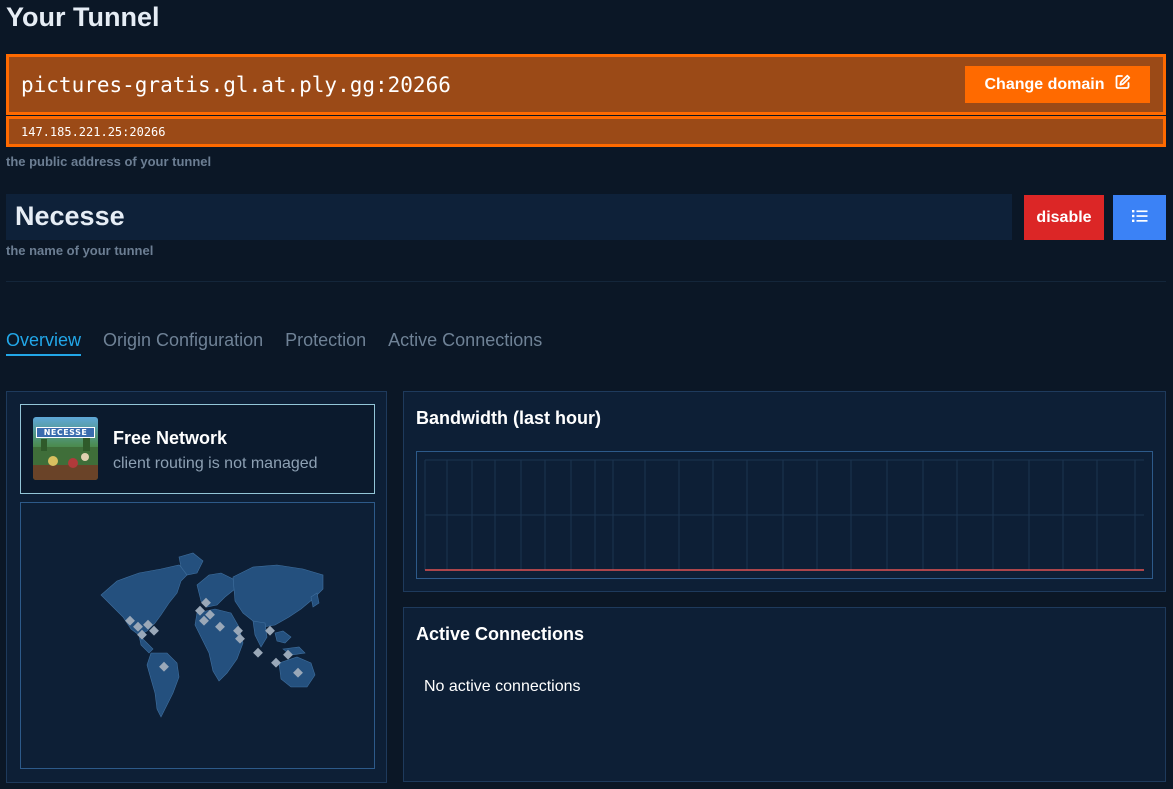 The height and width of the screenshot is (789, 1173). I want to click on tunnel-name: Necesse, so click(70, 216).